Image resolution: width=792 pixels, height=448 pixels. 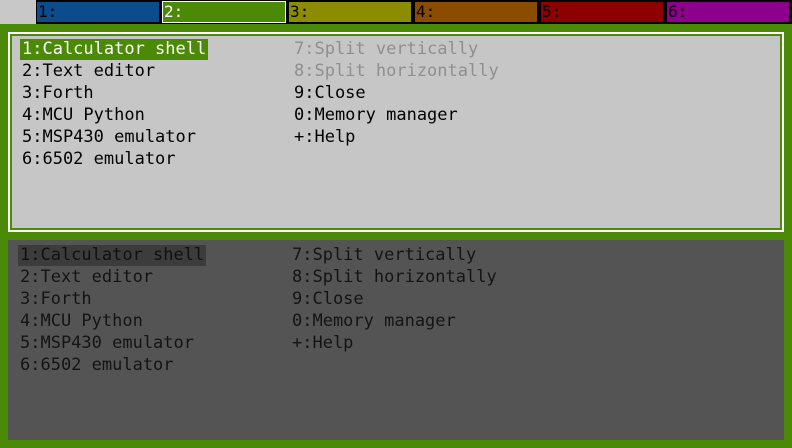 What do you see at coordinates (350, 12) in the screenshot?
I see `tab-3: 3:` at bounding box center [350, 12].